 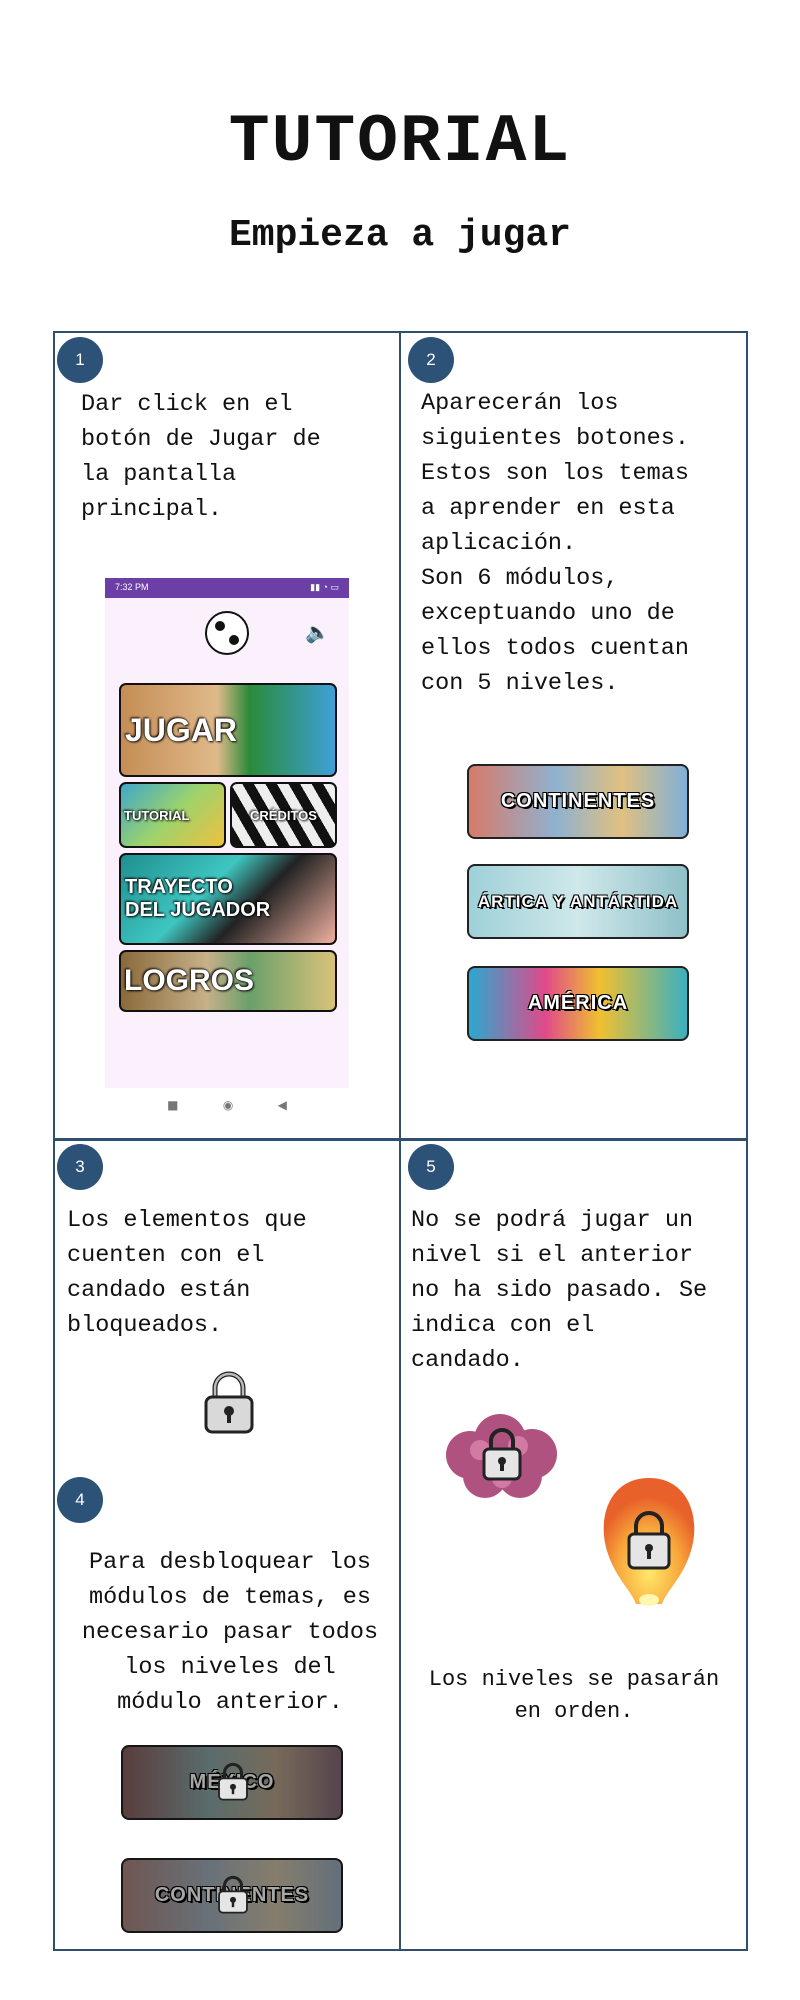 I want to click on trayecto-tile-button: TRAYECTO DEL JUGADOR, so click(x=228, y=899).